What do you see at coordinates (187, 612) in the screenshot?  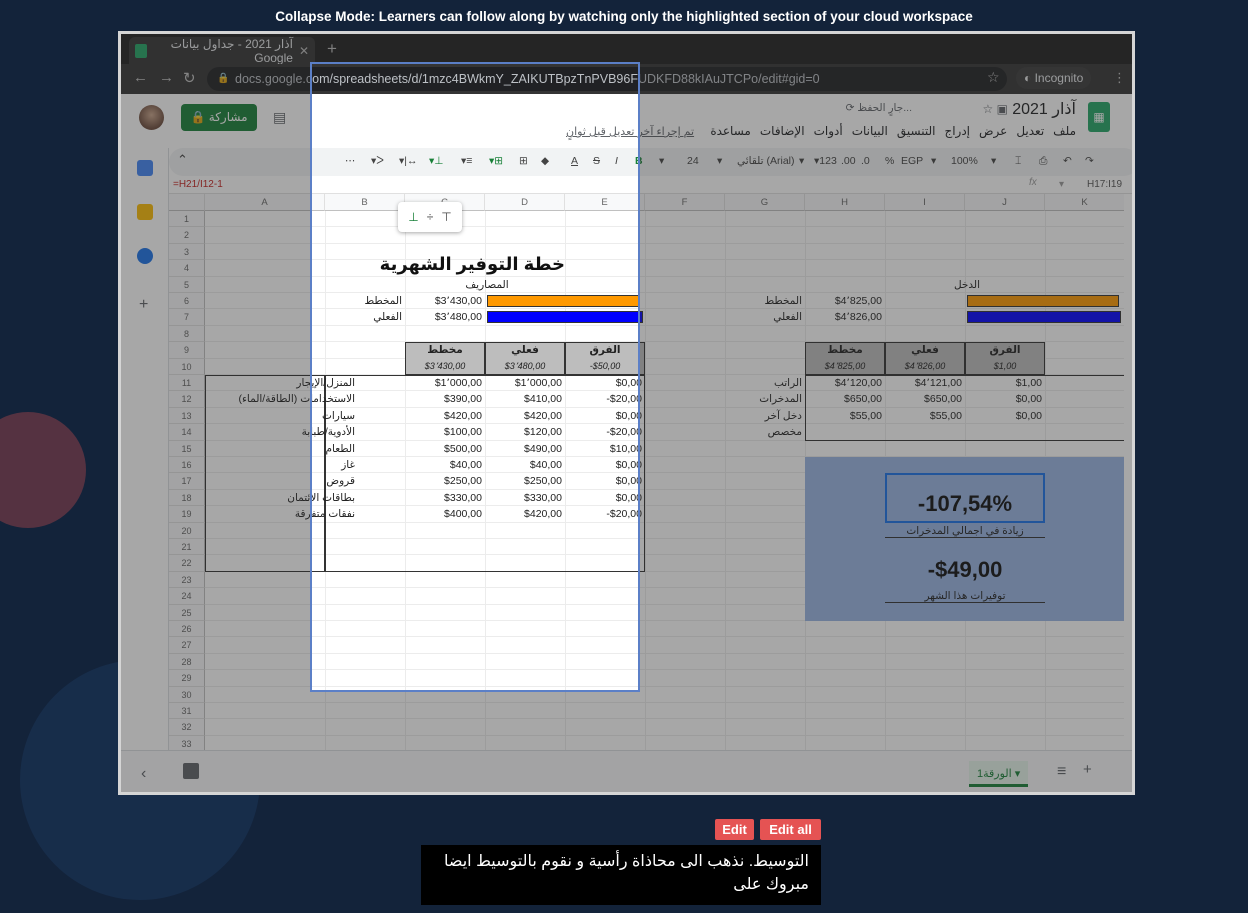 I see `row-header: 25` at bounding box center [187, 612].